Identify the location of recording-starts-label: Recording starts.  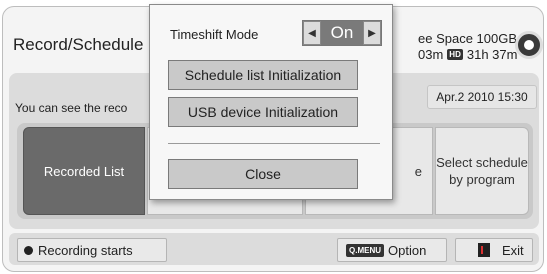
(85, 250).